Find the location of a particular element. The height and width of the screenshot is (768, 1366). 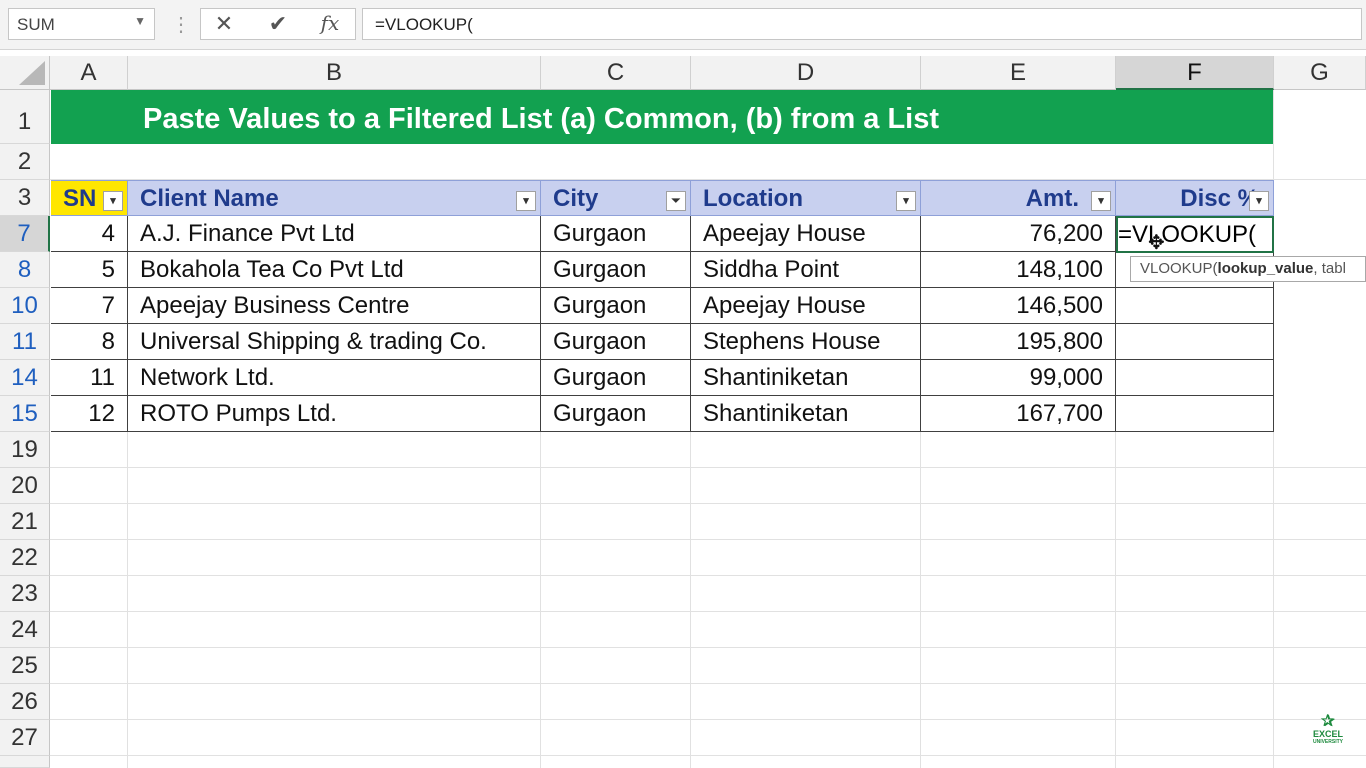

tooltip-function: VLOOKUP( is located at coordinates (1179, 268).